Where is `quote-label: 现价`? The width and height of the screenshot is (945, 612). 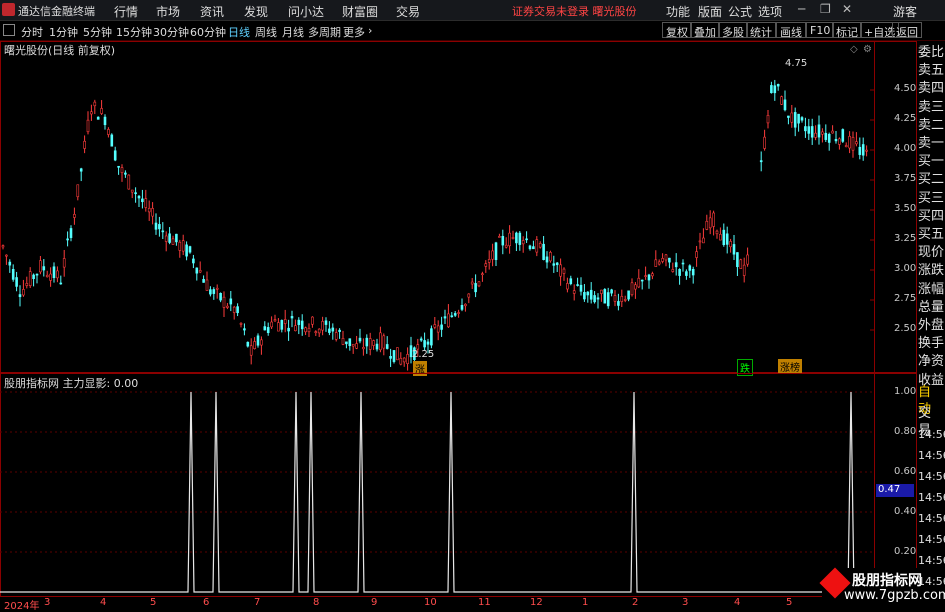
quote-label: 现价 is located at coordinates (931, 253).